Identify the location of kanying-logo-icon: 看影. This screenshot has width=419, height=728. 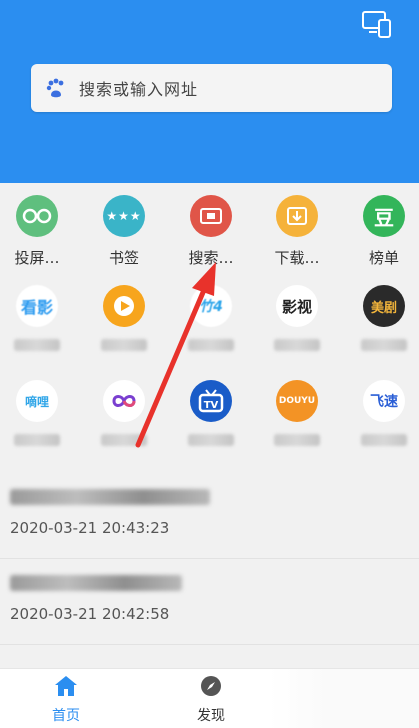
(37, 306).